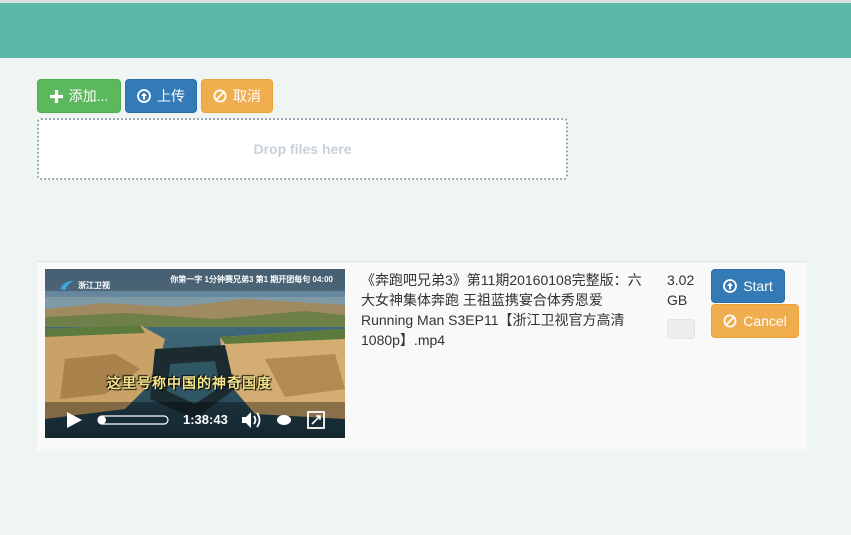 The height and width of the screenshot is (535, 851). What do you see at coordinates (681, 329) in the screenshot?
I see `upload-progress-bar` at bounding box center [681, 329].